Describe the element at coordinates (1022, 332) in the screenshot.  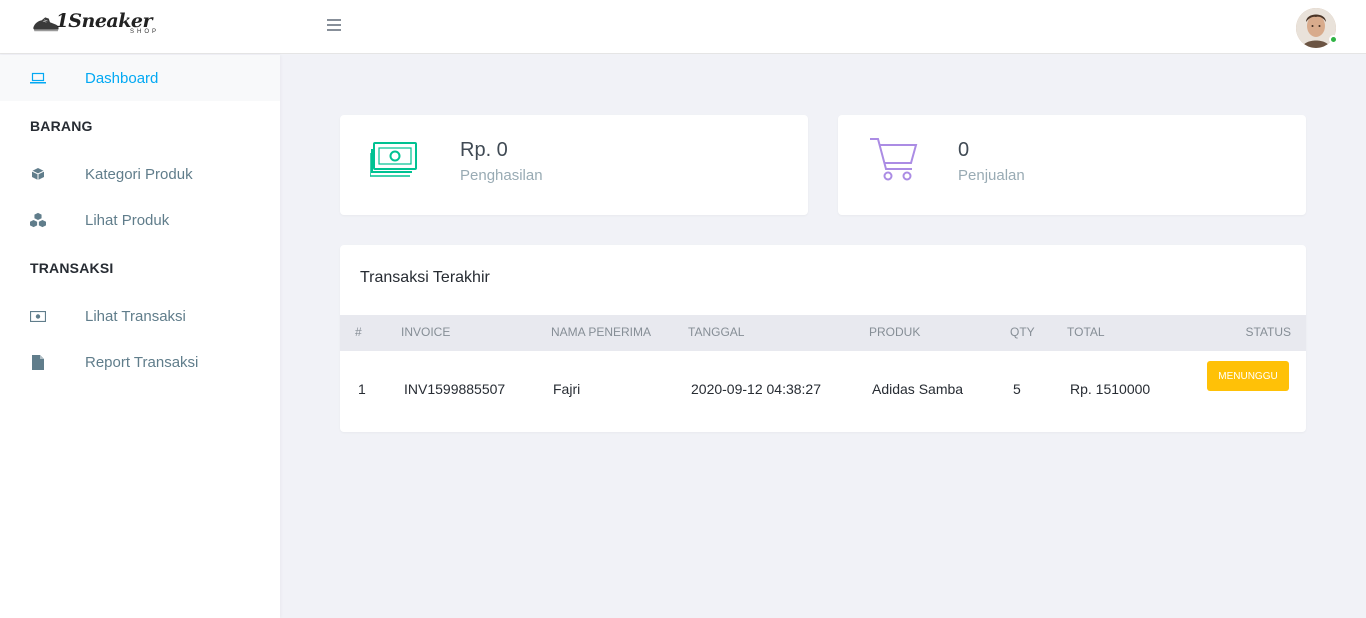
I see `column-header: QTY` at that location.